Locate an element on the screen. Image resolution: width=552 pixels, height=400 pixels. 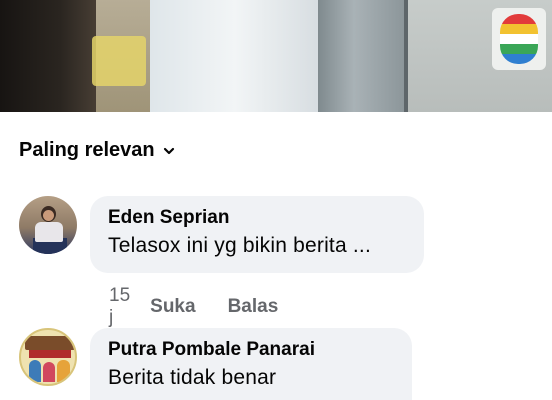
comment-author: Eden Seprian is located at coordinates (257, 218).